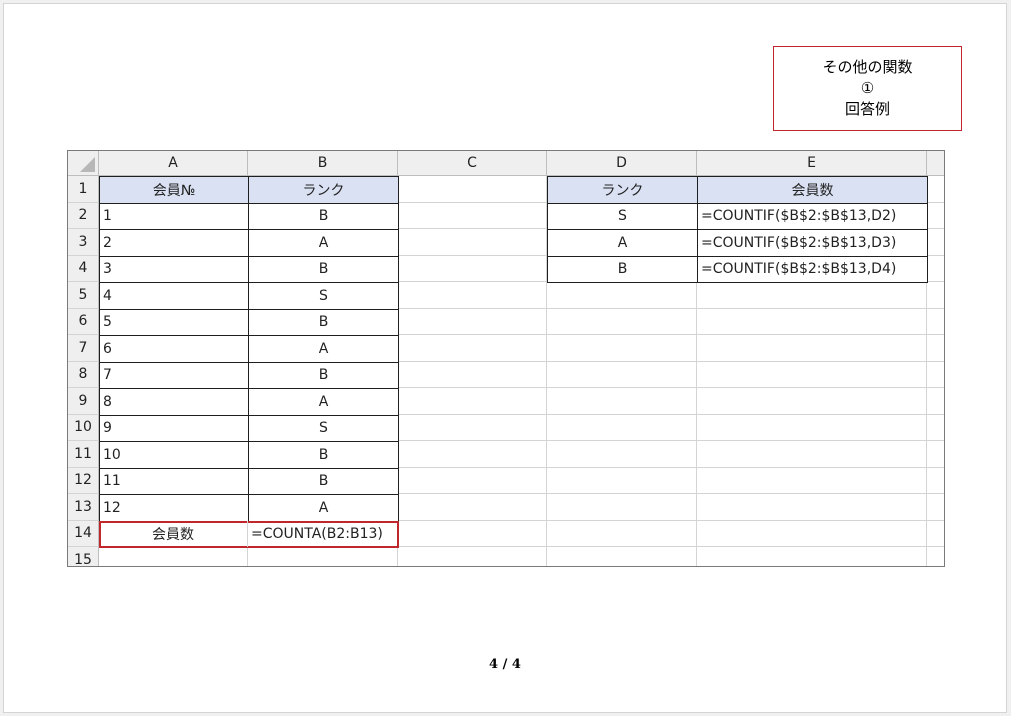 This screenshot has width=1011, height=716. I want to click on row-header: 1, so click(83, 189).